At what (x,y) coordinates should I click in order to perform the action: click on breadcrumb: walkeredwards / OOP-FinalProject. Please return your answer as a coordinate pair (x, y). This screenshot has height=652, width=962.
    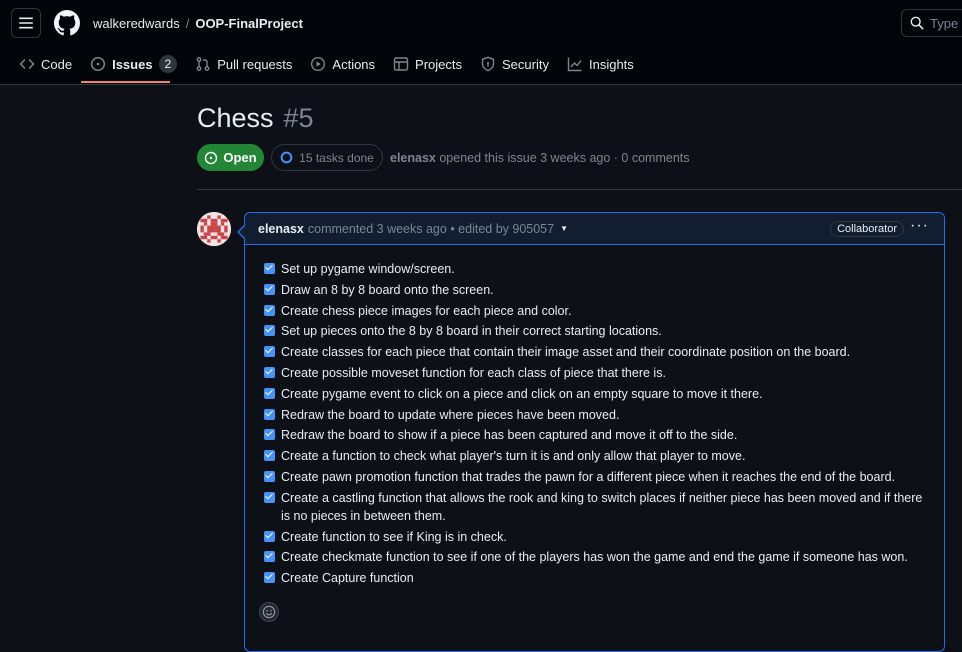
    Looking at the image, I should click on (198, 23).